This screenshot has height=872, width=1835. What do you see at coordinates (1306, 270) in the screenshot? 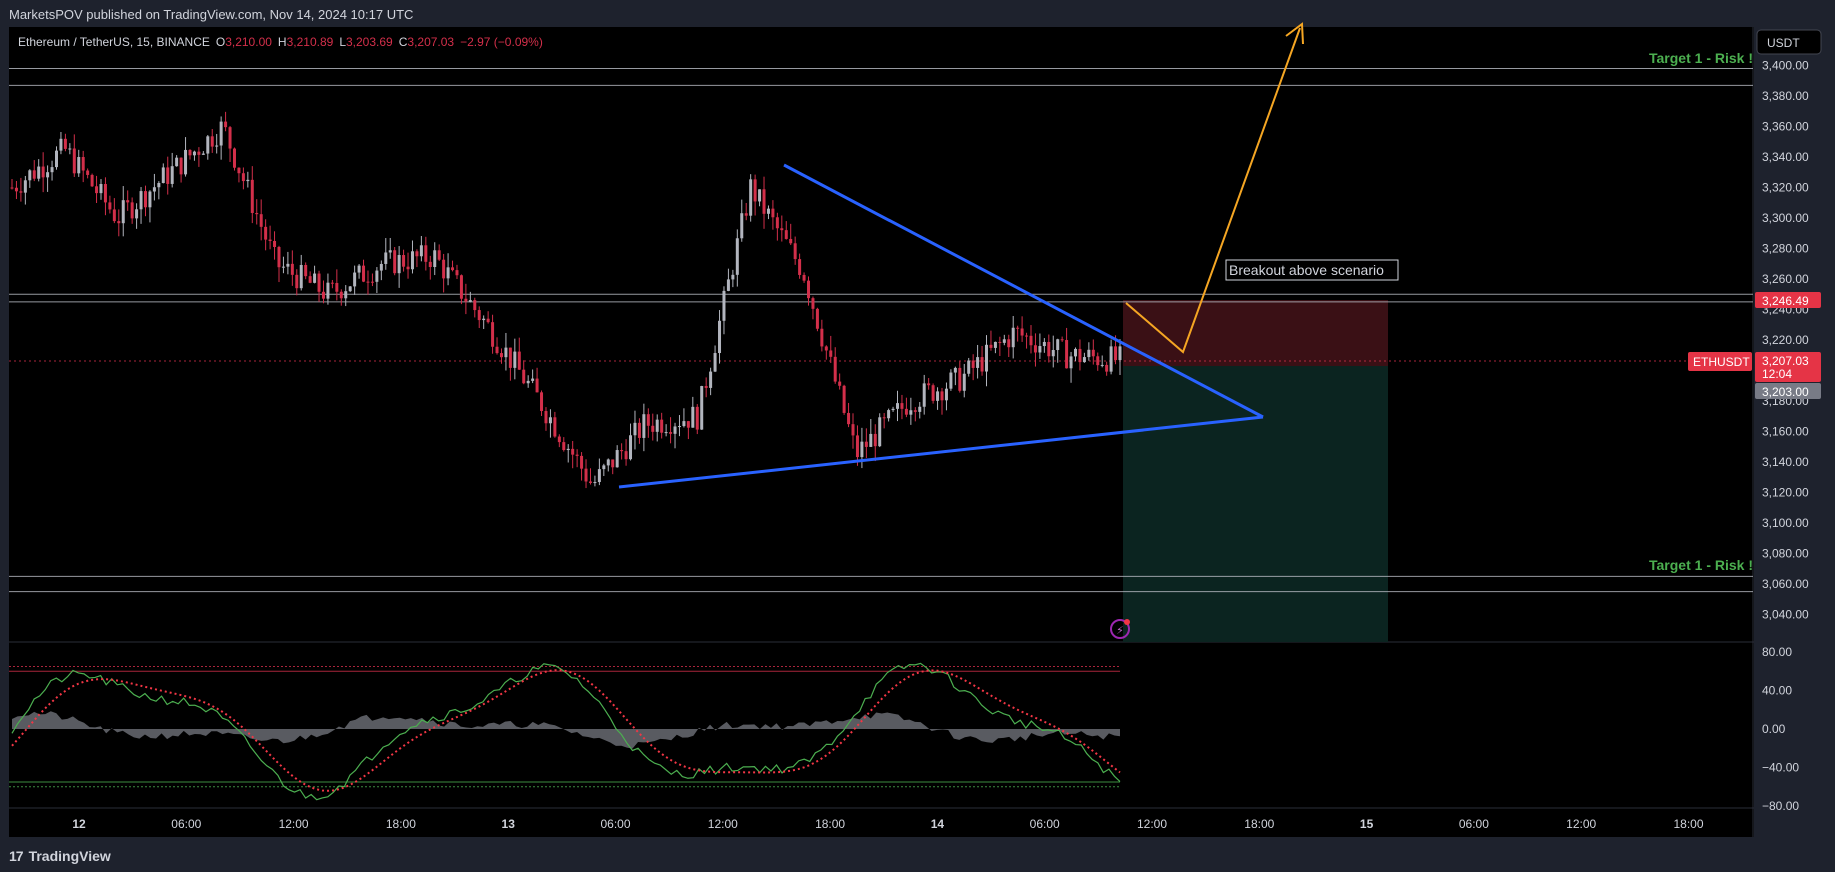
I see `scenario-label: Breakout above scenario` at bounding box center [1306, 270].